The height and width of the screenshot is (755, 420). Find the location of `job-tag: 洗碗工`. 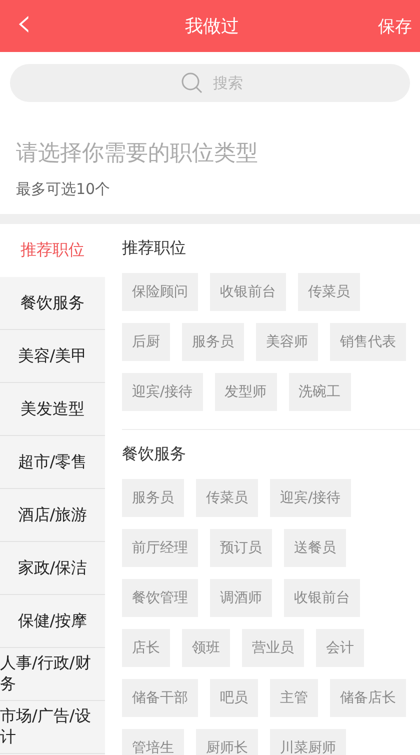

job-tag: 洗碗工 is located at coordinates (319, 392).